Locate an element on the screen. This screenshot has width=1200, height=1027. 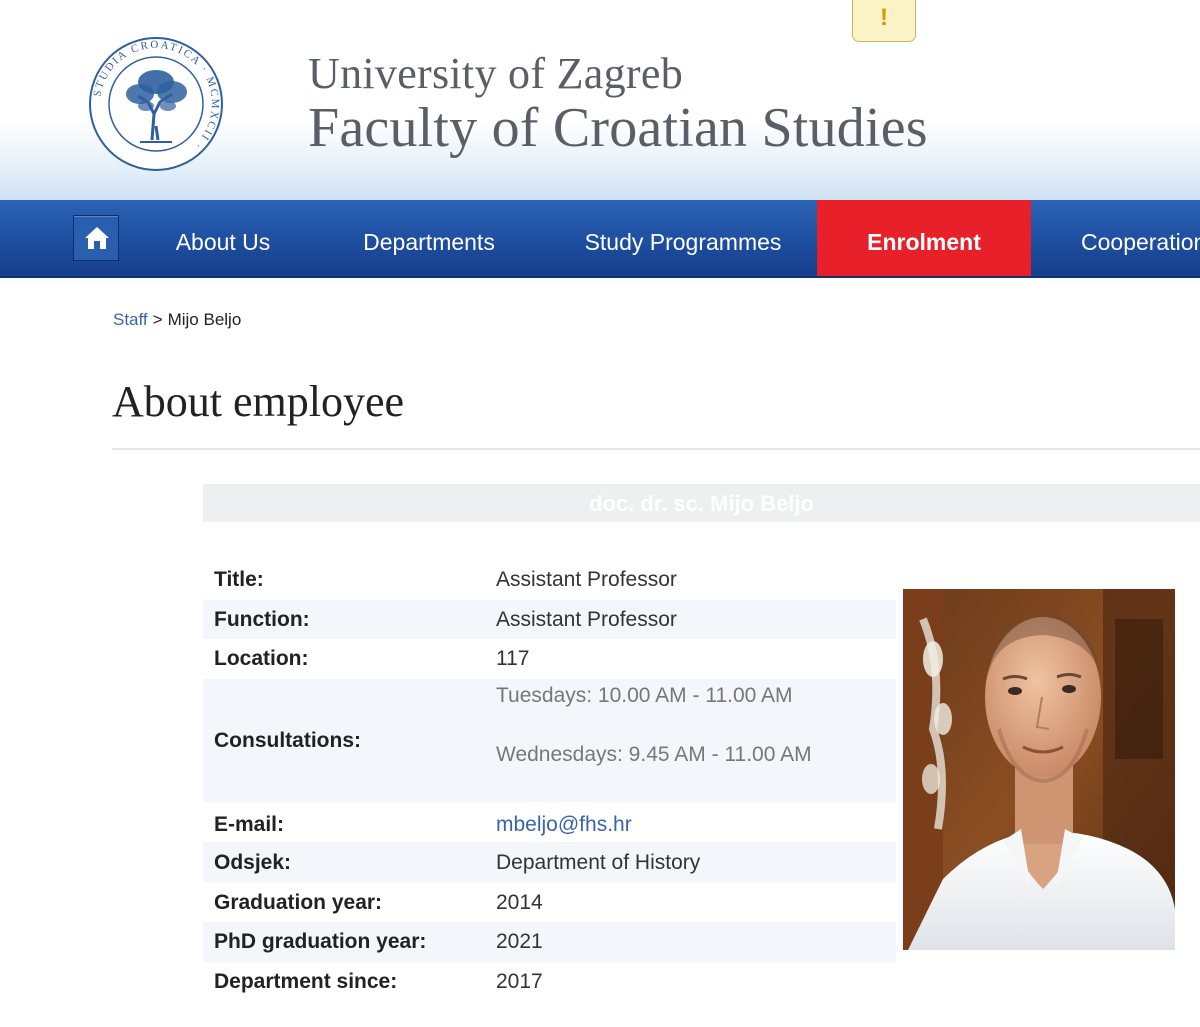
info-label: Graduation year: is located at coordinates (298, 902).